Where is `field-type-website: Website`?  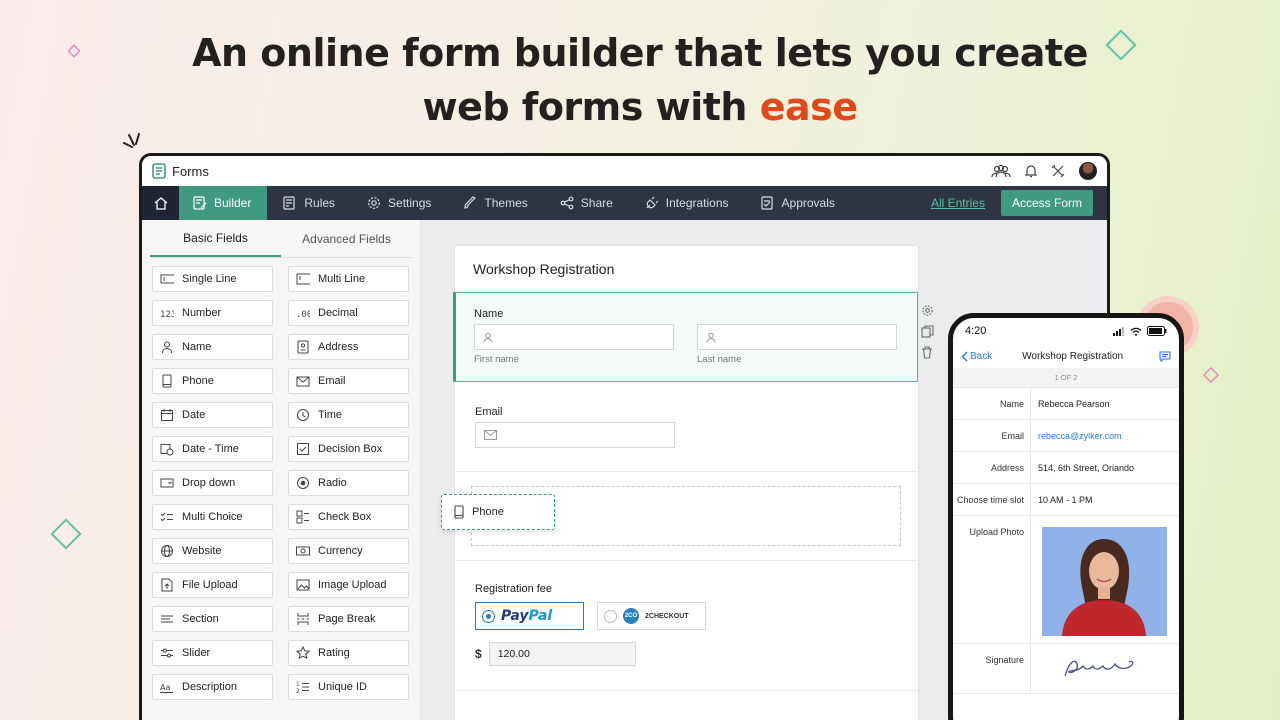
field-type-website: Website is located at coordinates (212, 551).